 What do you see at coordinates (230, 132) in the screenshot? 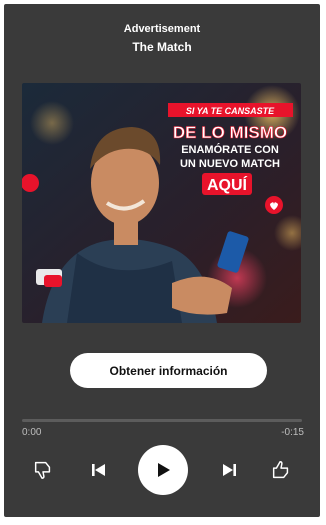
I see `ad-headline-2: DE LO MISMO` at bounding box center [230, 132].